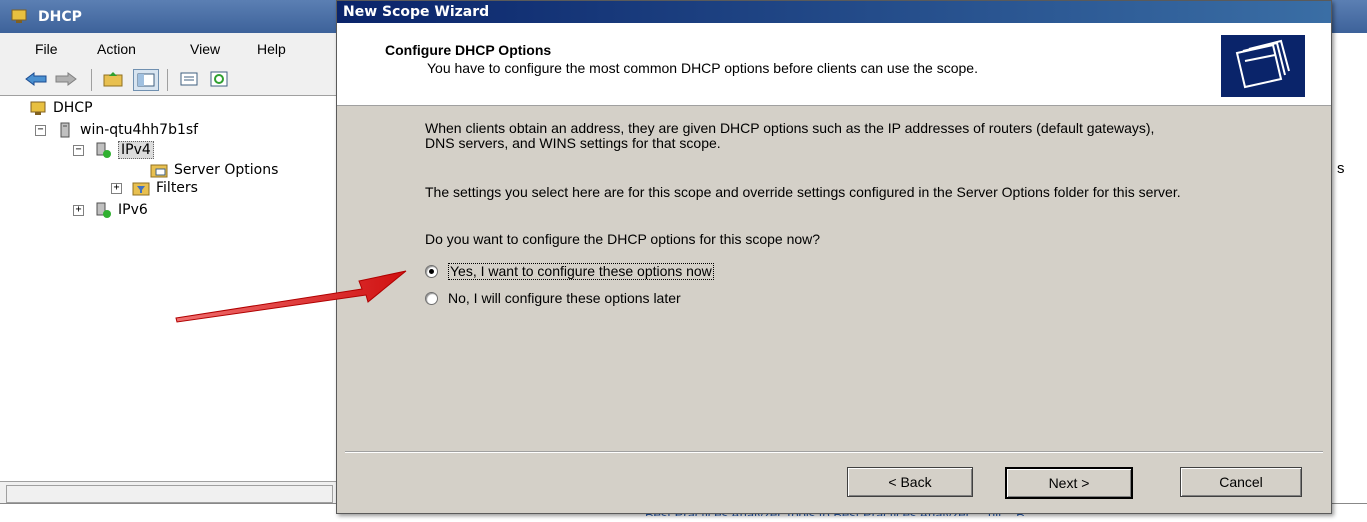 Image resolution: width=1367 pixels, height=522 pixels. I want to click on tree-item-server: − win-qtu4hh7b1sf, so click(116, 130).